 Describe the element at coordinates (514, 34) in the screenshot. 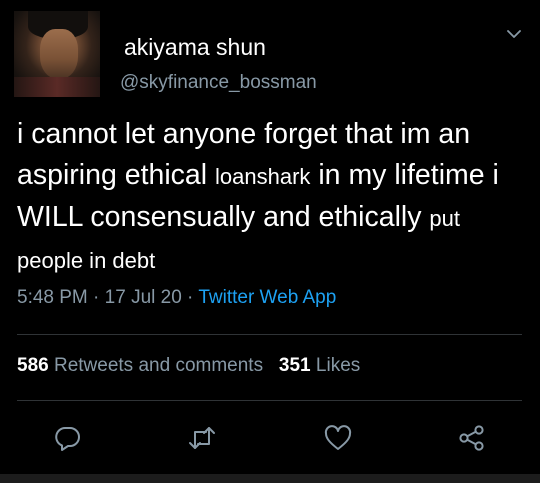

I see `chevron-down-icon` at that location.